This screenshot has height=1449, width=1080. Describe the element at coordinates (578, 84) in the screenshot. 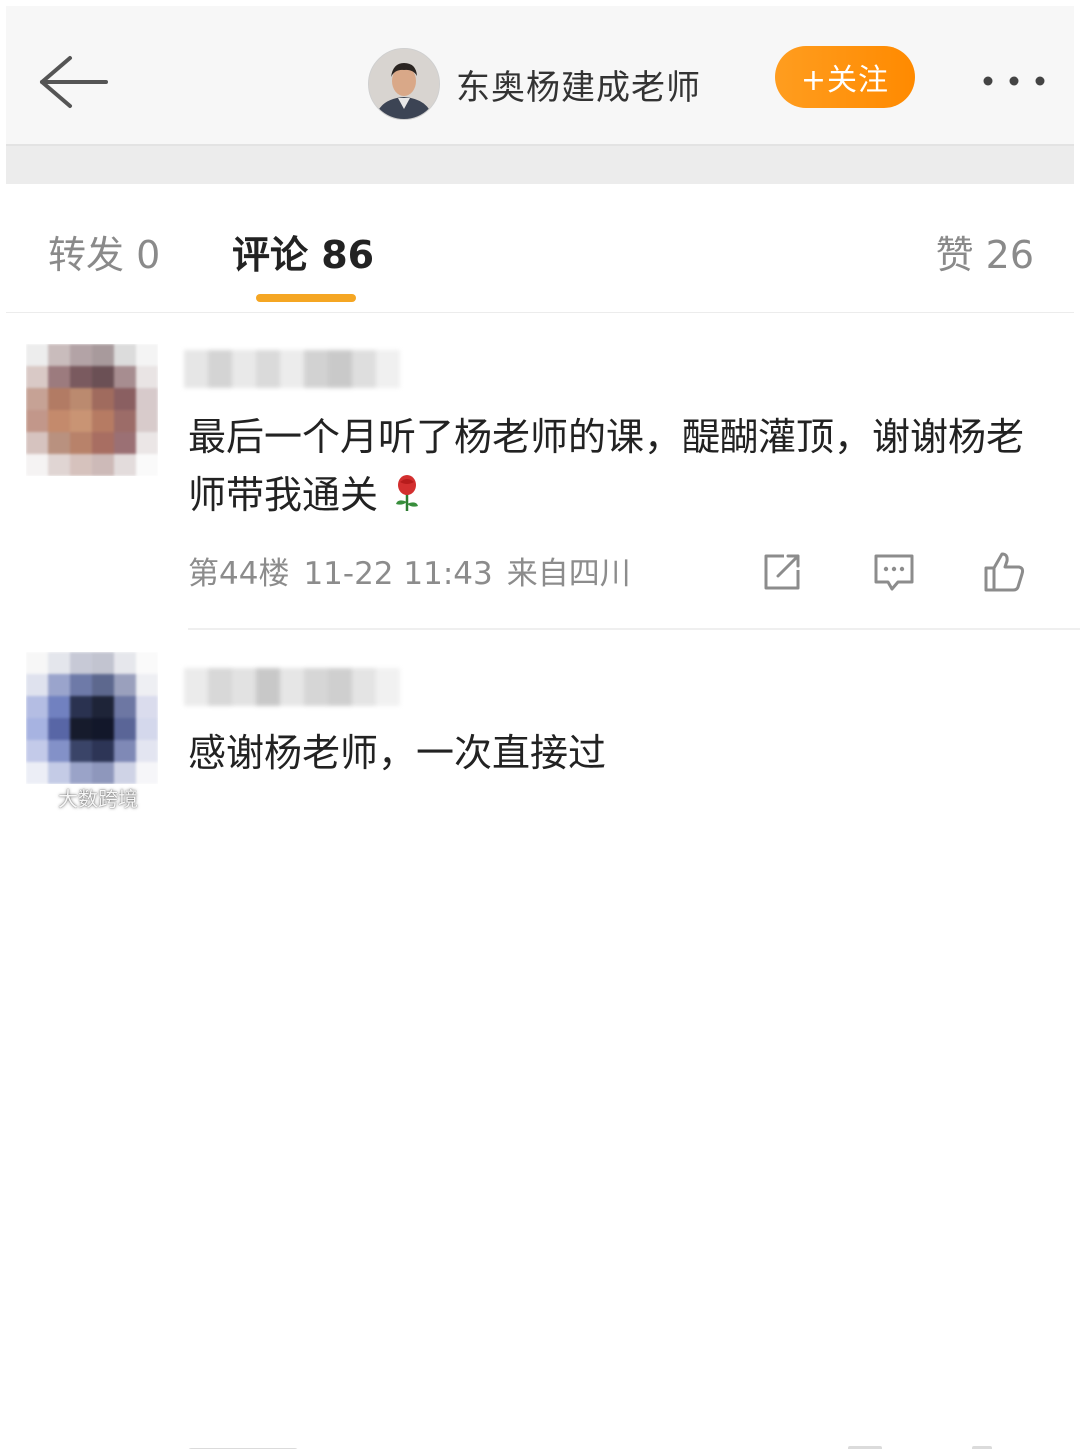

I see `author-name: 东奥杨建成老师` at that location.